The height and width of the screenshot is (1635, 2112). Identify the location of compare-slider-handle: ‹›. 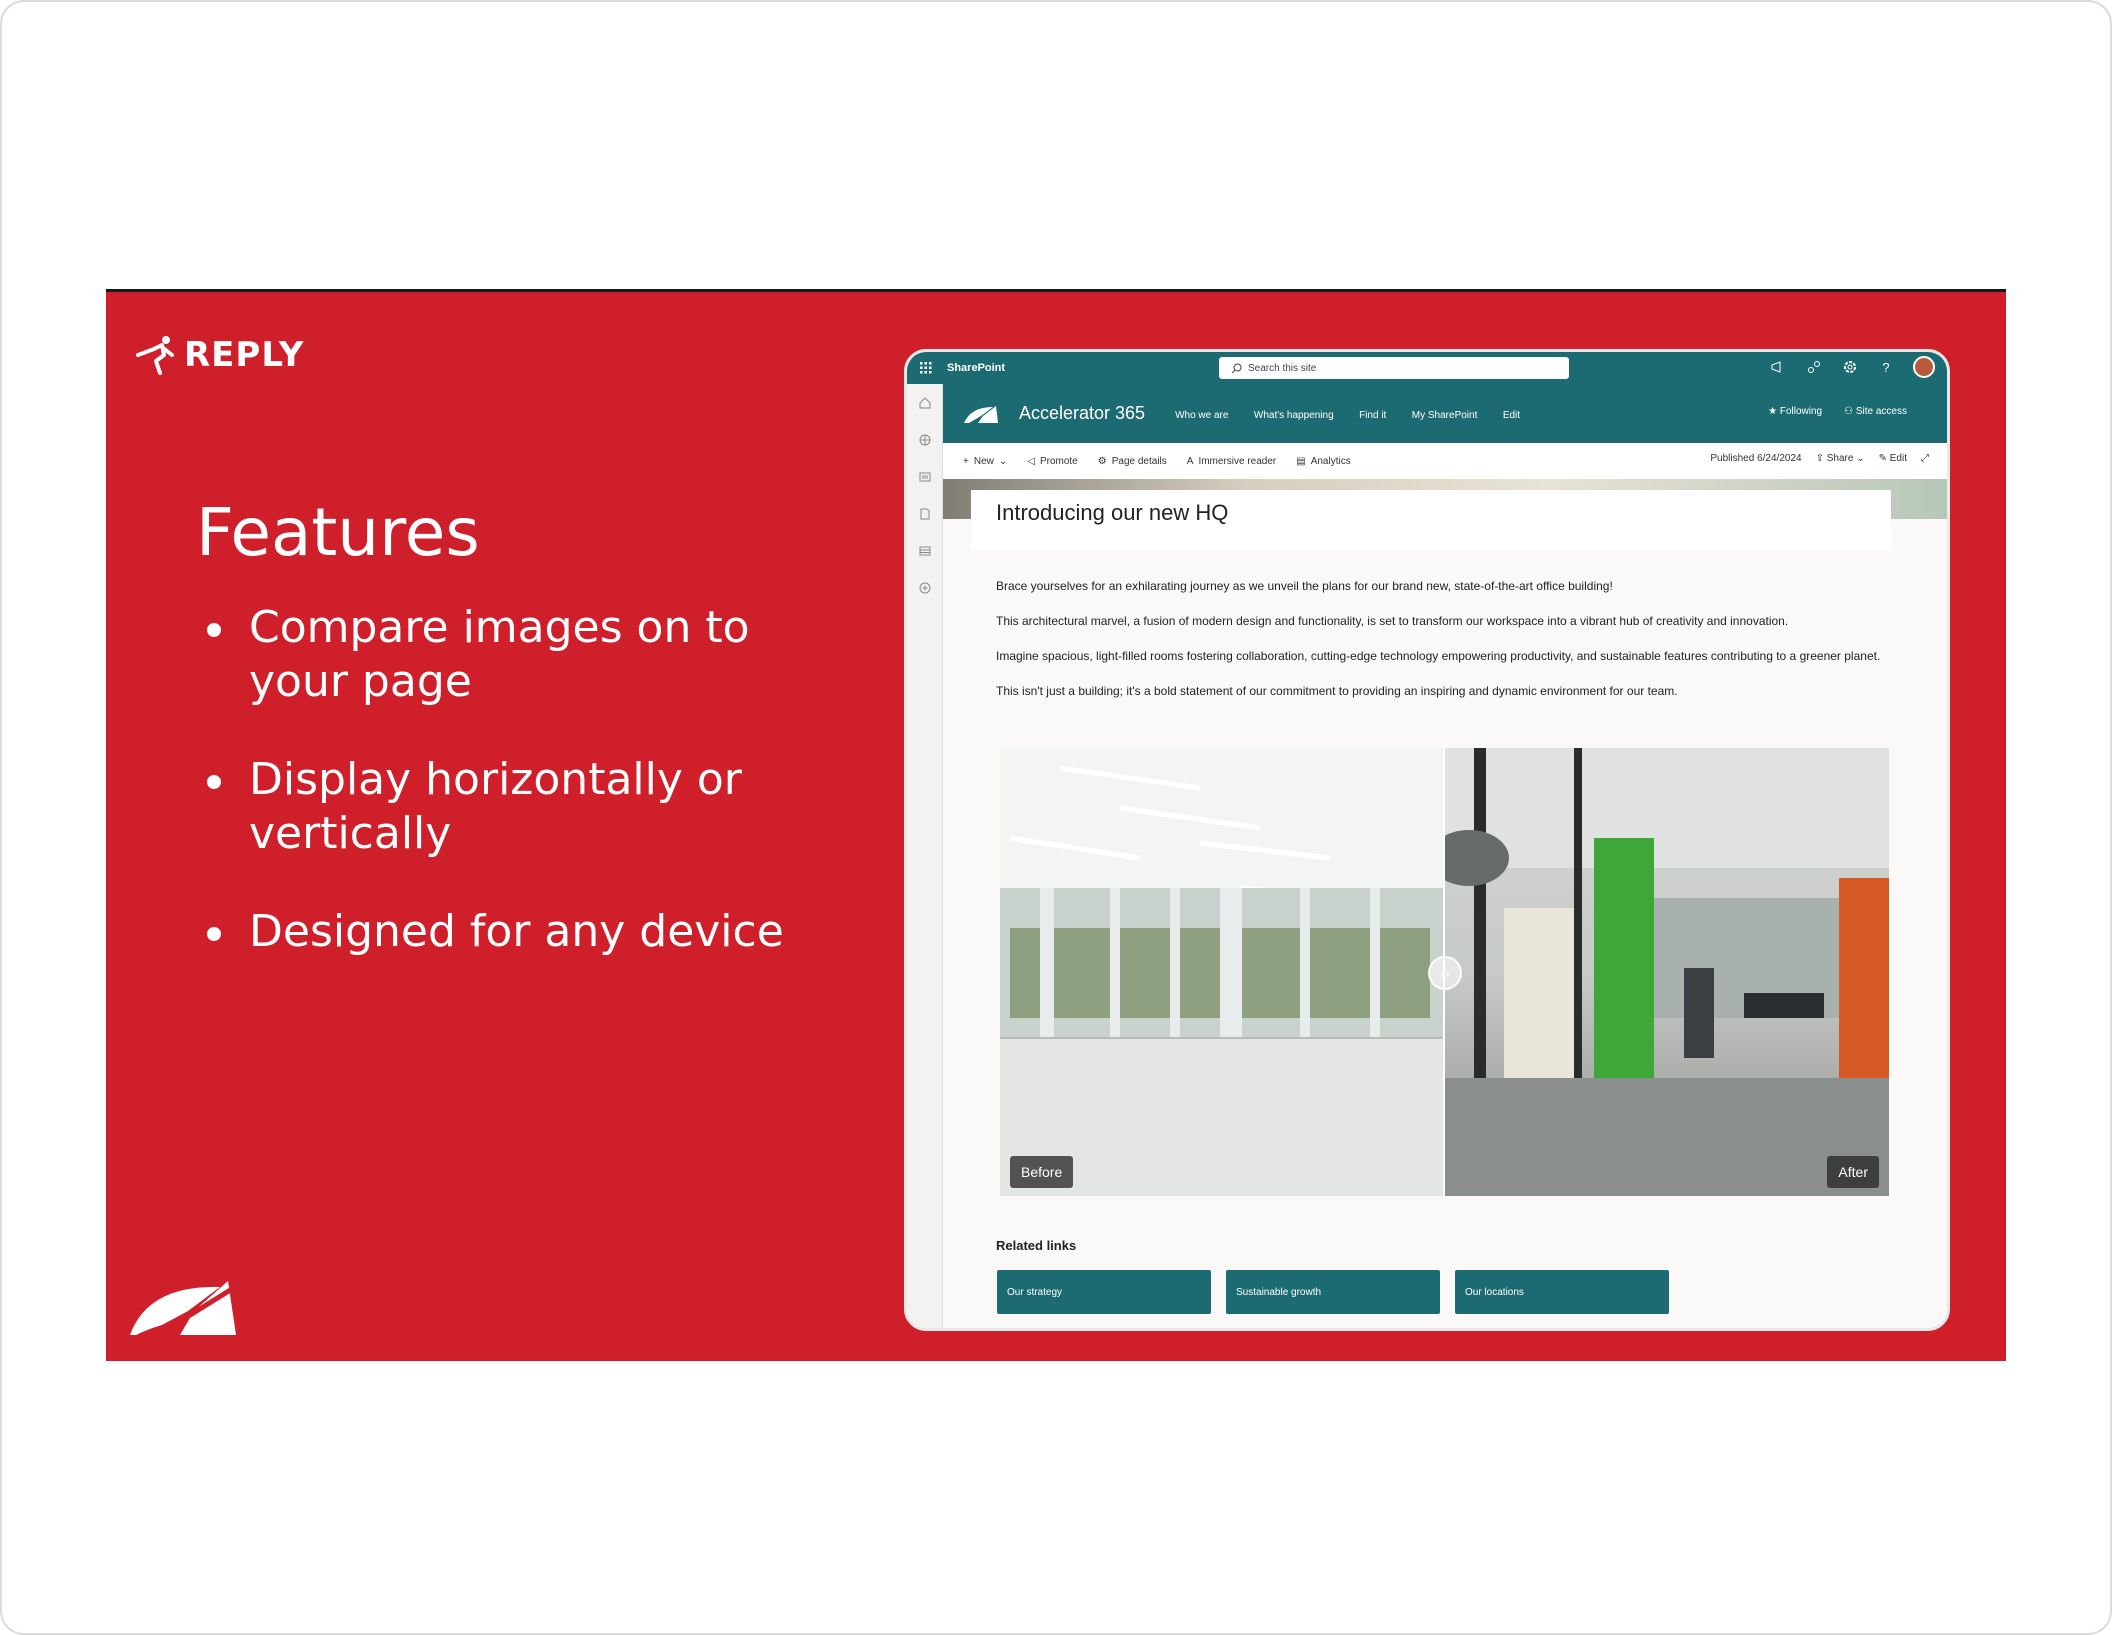
(1445, 973).